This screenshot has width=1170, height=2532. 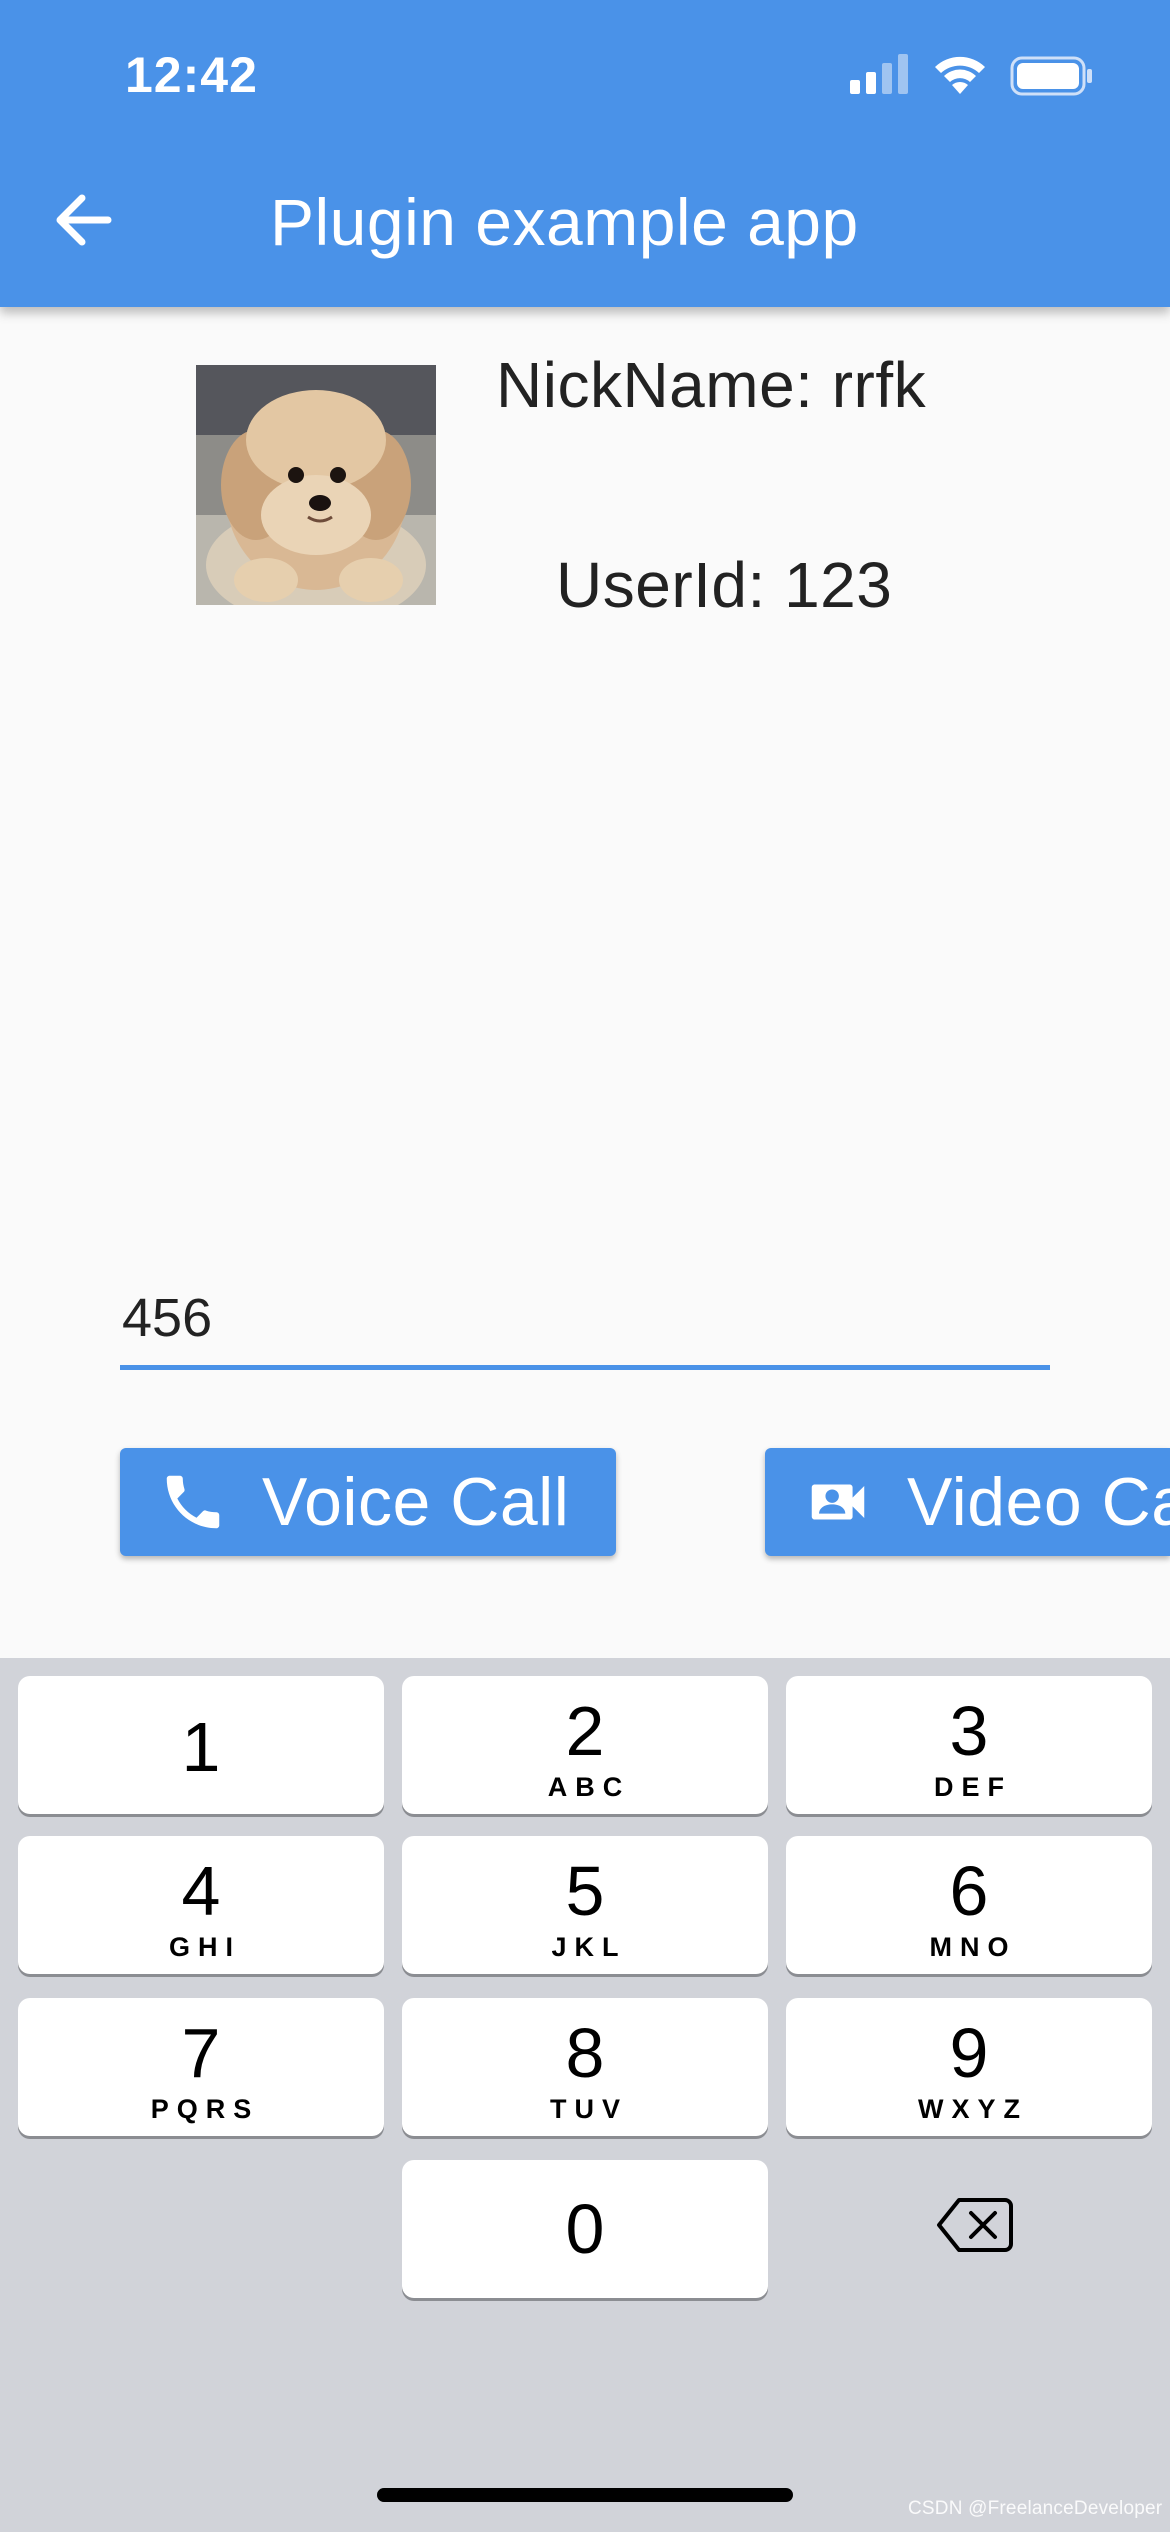 What do you see at coordinates (416, 1502) in the screenshot?
I see `voice-call-label: Voice Call` at bounding box center [416, 1502].